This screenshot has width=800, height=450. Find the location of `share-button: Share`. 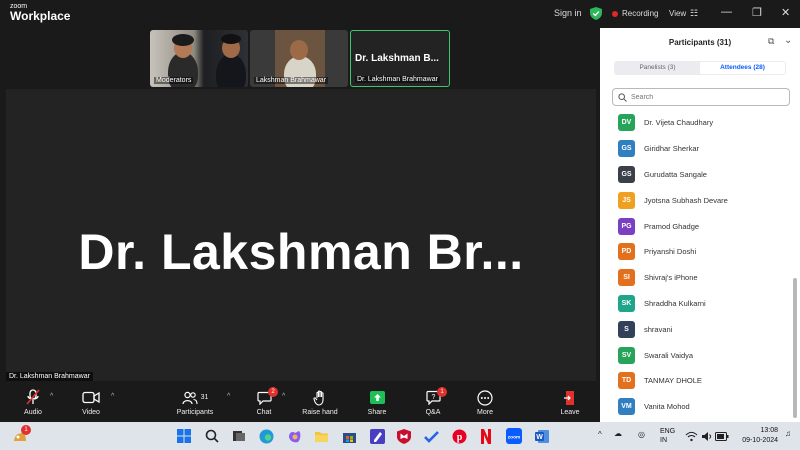

share-button: Share is located at coordinates (377, 402).